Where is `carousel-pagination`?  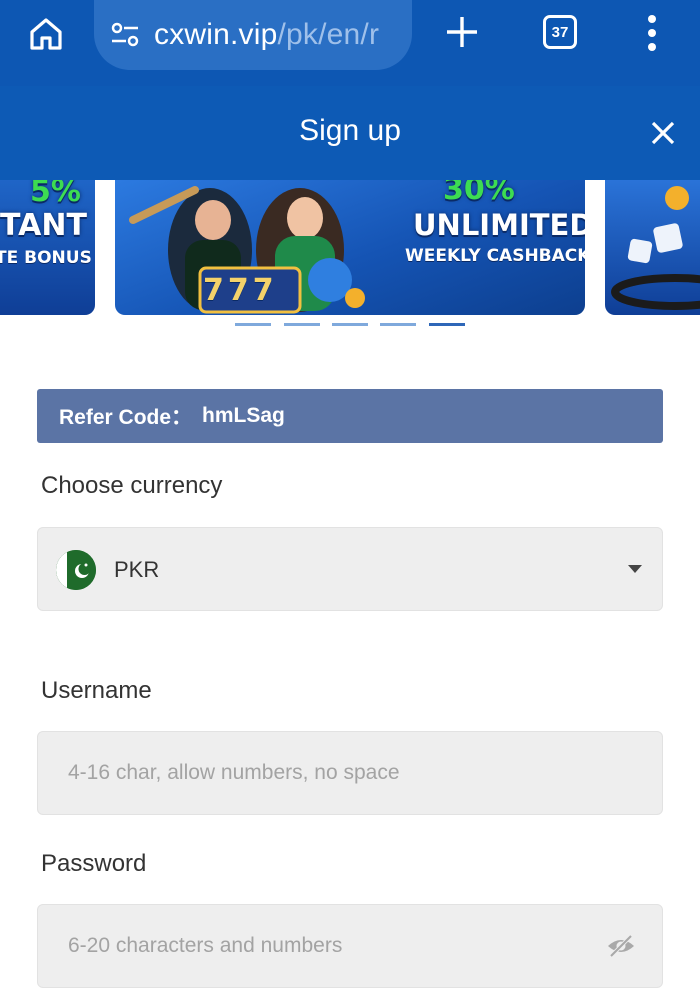
carousel-pagination is located at coordinates (350, 326).